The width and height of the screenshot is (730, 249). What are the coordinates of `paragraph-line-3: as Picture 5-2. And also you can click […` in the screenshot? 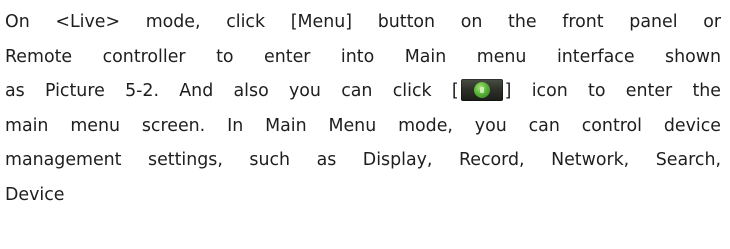 It's located at (363, 91).